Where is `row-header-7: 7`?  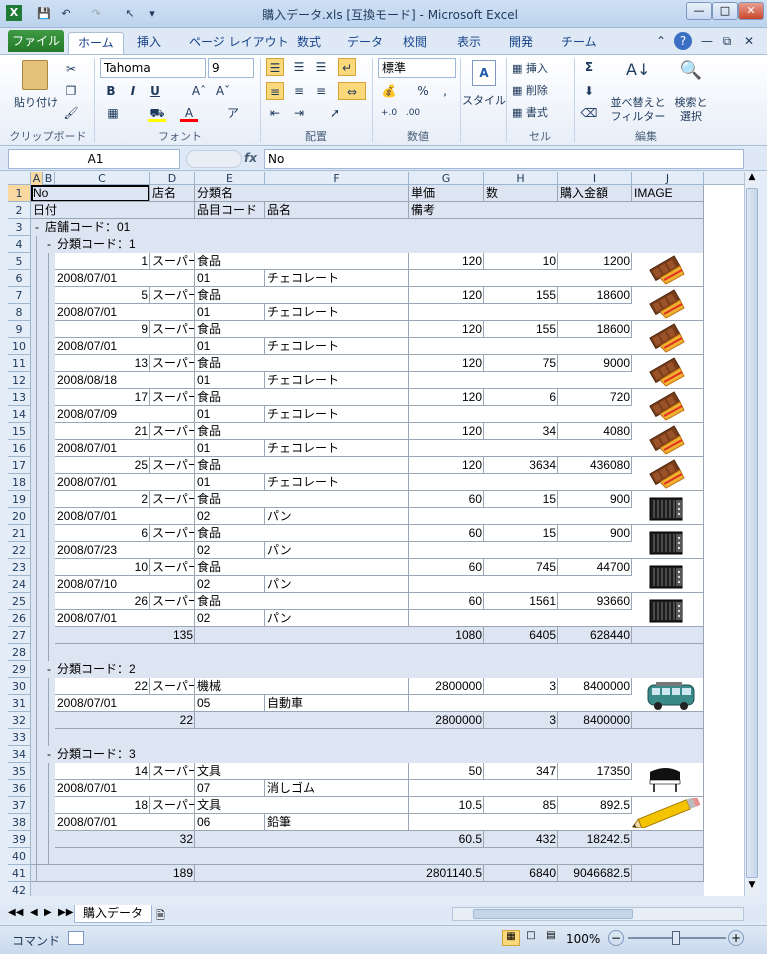
row-header-7: 7 is located at coordinates (19, 295).